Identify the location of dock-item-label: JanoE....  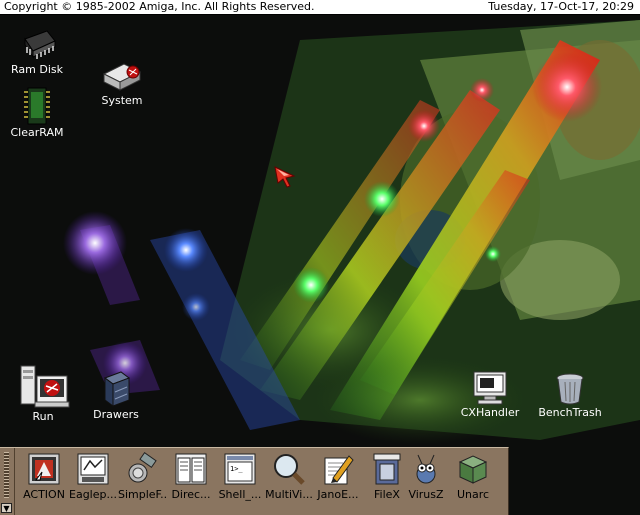
(338, 495).